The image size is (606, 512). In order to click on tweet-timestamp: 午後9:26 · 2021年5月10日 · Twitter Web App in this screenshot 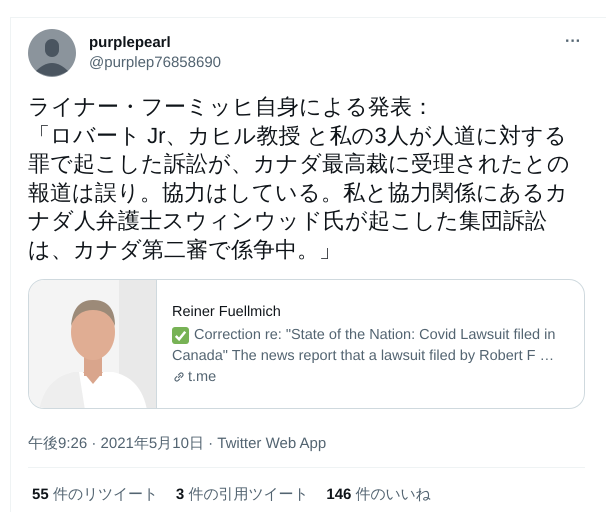, I will do `click(306, 443)`.